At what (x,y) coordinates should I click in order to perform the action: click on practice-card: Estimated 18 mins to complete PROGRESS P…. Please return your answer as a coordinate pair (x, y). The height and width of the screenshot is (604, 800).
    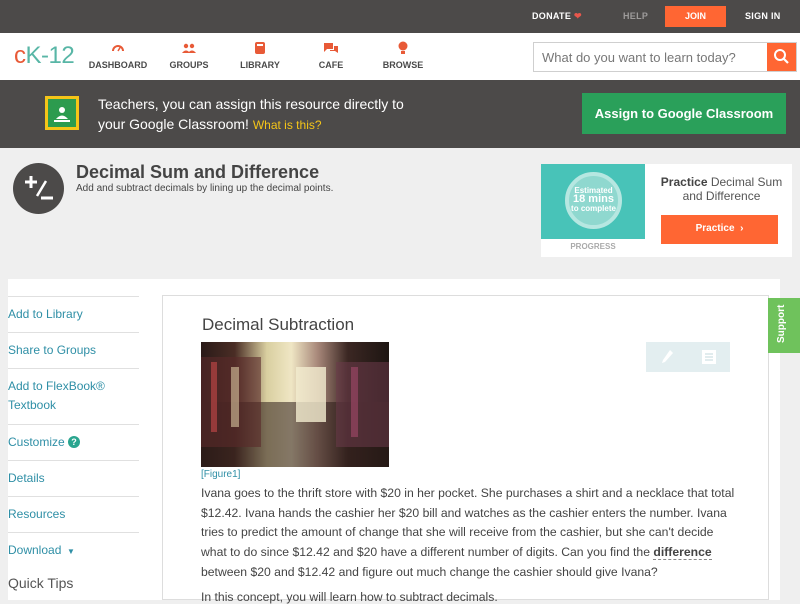
    Looking at the image, I should click on (666, 210).